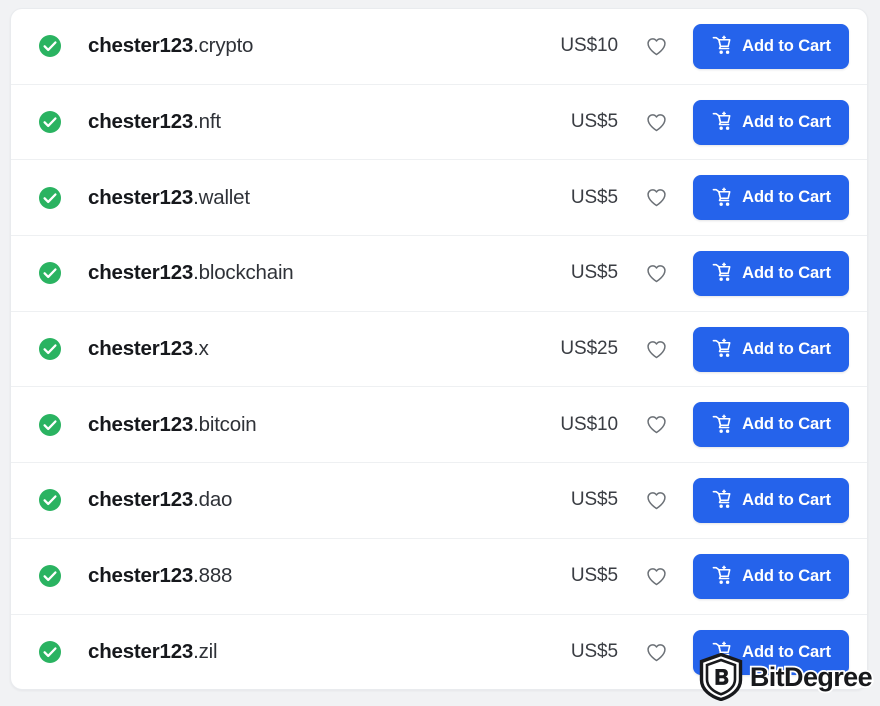  Describe the element at coordinates (224, 424) in the screenshot. I see `domain-tld: .bitcoin` at that location.